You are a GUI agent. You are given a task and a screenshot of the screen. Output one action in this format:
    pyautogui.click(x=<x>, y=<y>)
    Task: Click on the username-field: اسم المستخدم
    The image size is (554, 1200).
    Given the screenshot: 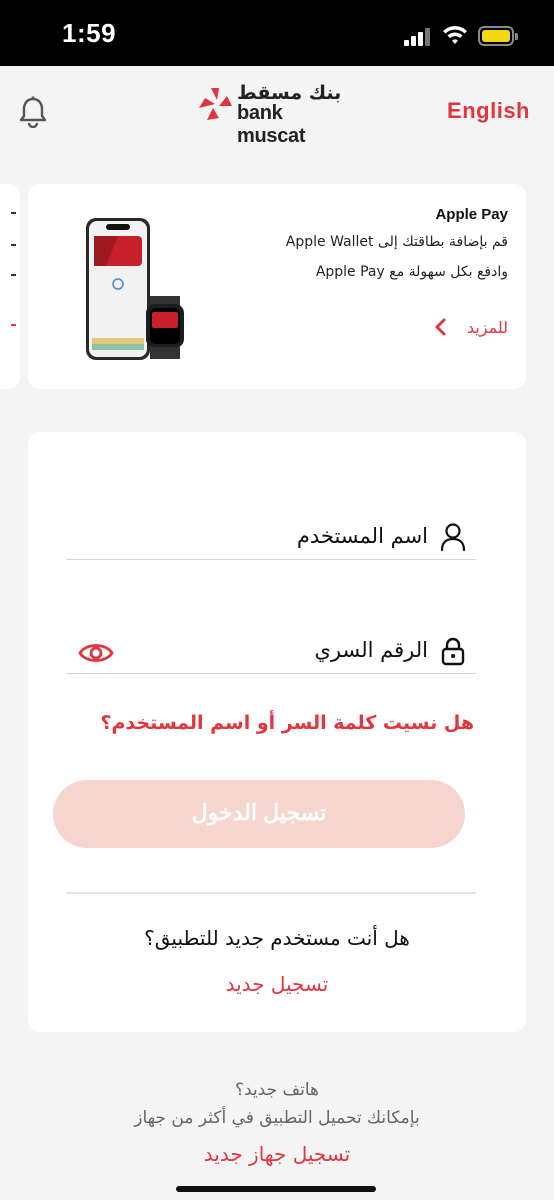 What is the action you would take?
    pyautogui.click(x=271, y=539)
    